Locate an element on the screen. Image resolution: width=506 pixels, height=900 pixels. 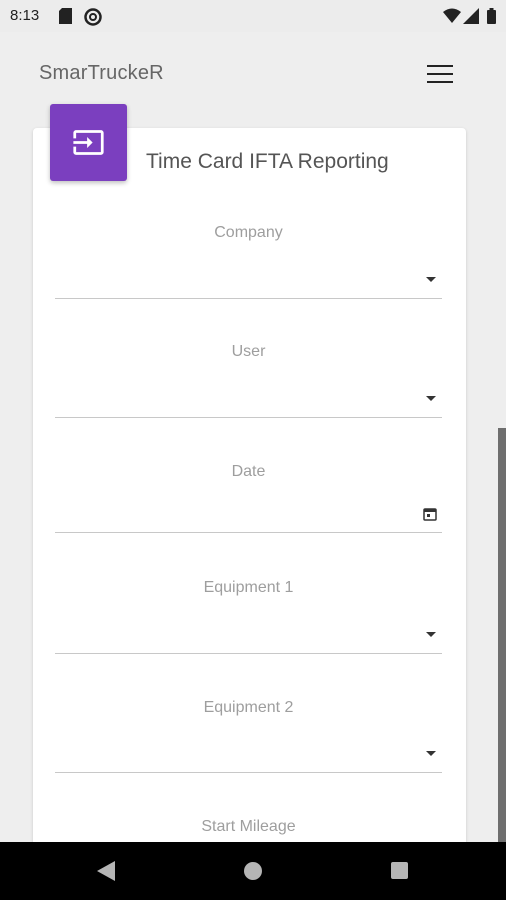
back-icon is located at coordinates (106, 871).